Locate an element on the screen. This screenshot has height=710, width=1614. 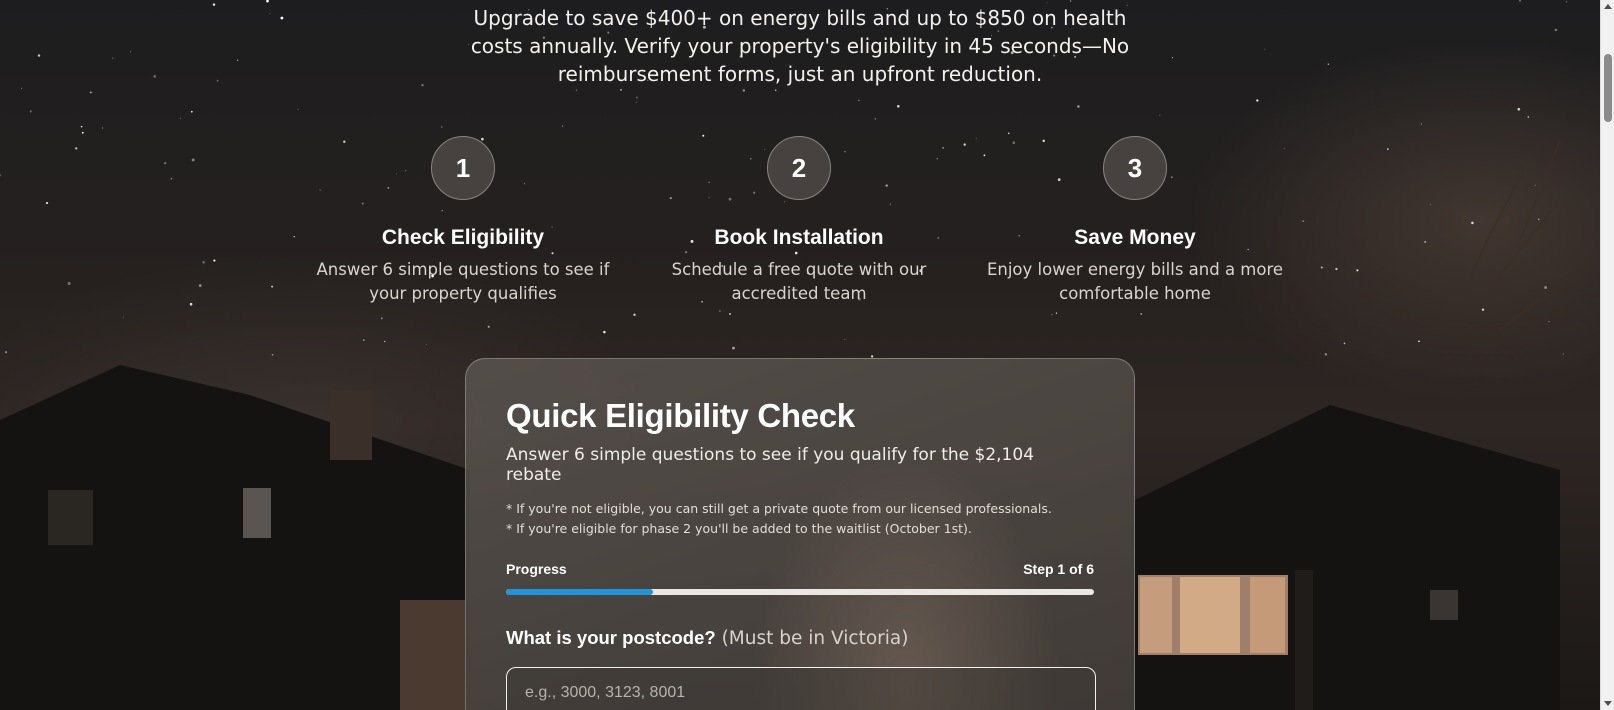
scroll-down-arrow-icon is located at coordinates (1608, 703).